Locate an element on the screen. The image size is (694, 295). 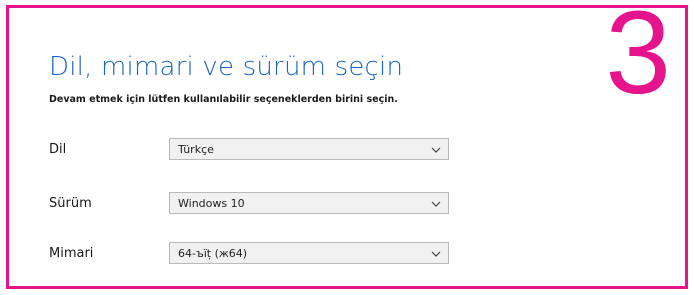
edition-label: Sürüm is located at coordinates (70, 203).